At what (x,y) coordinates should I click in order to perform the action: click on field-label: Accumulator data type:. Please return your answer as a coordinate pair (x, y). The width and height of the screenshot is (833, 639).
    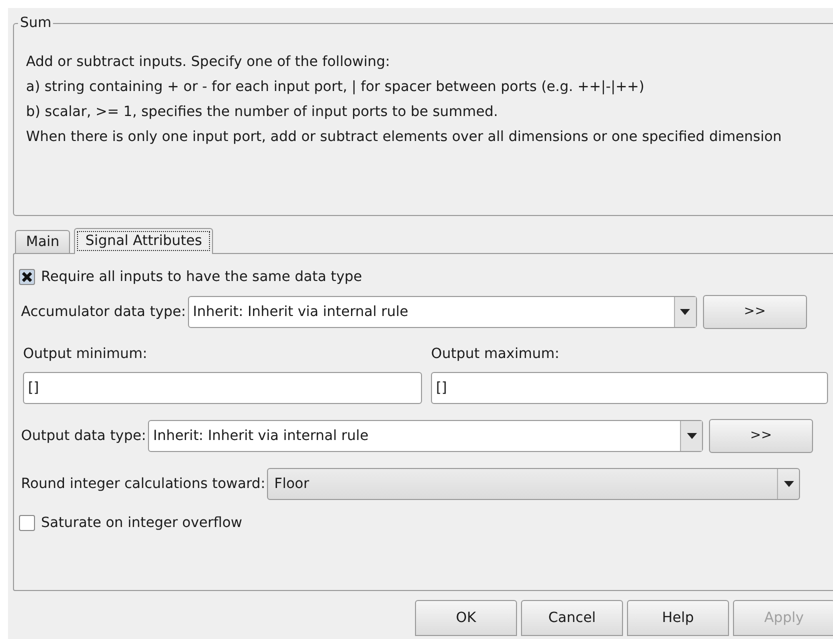
    Looking at the image, I should click on (103, 312).